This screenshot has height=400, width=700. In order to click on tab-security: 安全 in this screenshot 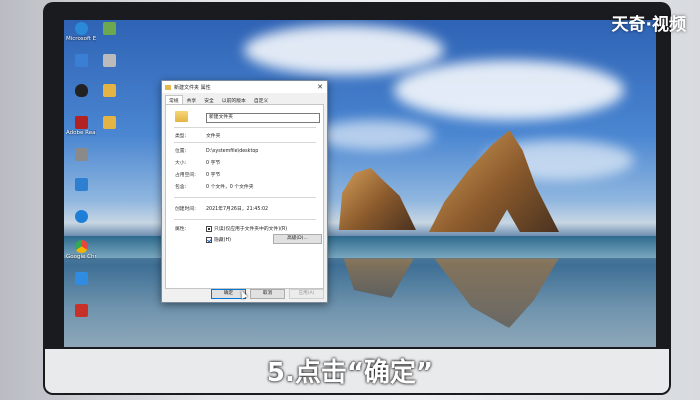, I will do `click(209, 99)`.